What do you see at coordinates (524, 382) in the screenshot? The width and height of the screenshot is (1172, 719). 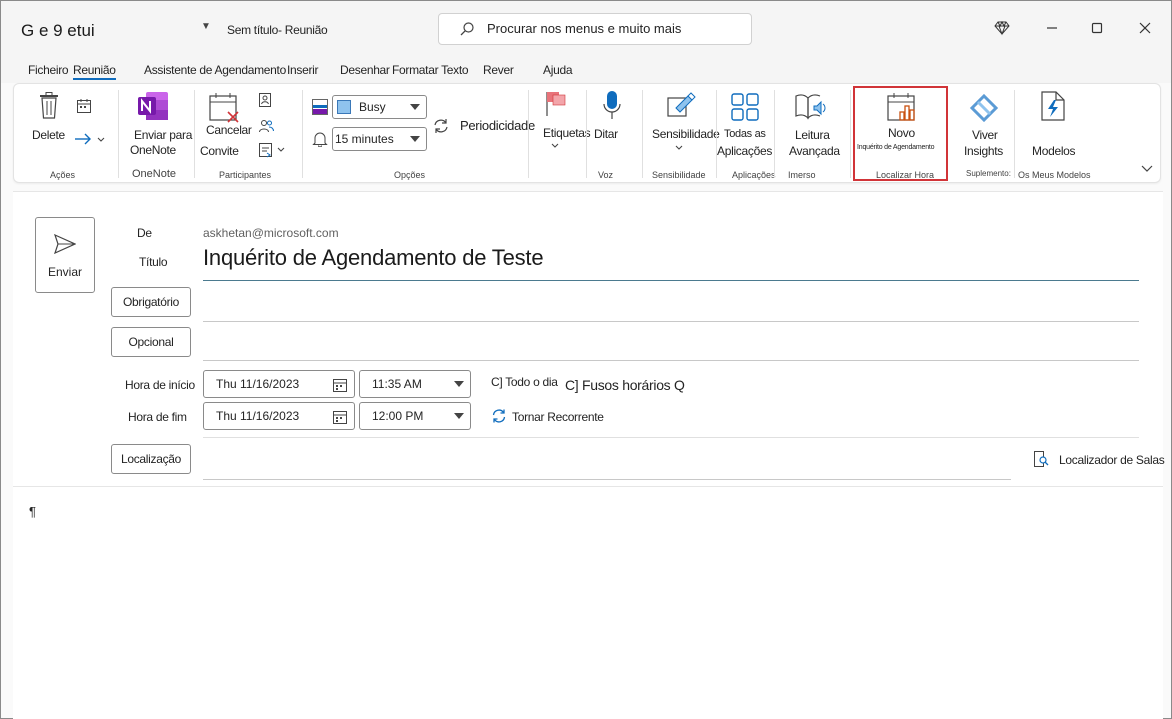 I see `all-day-checkbox: C] Todo o dia` at bounding box center [524, 382].